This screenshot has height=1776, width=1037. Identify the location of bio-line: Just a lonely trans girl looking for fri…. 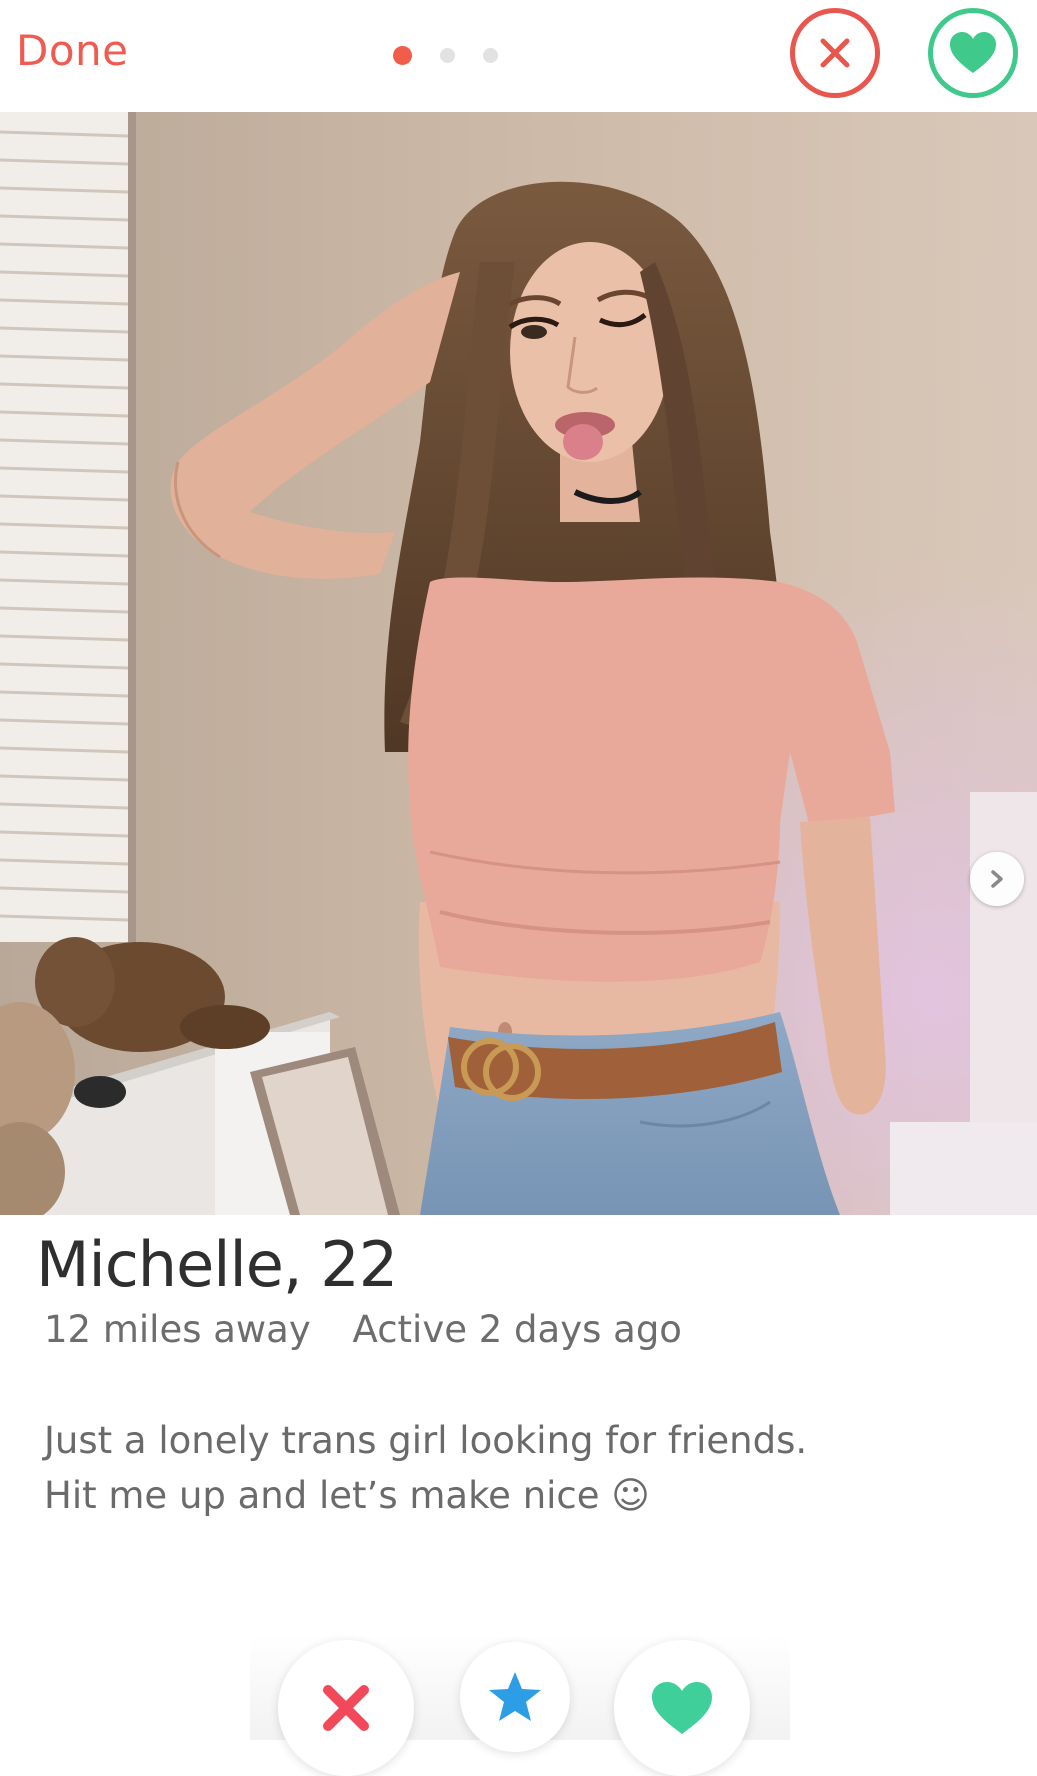
(426, 1440).